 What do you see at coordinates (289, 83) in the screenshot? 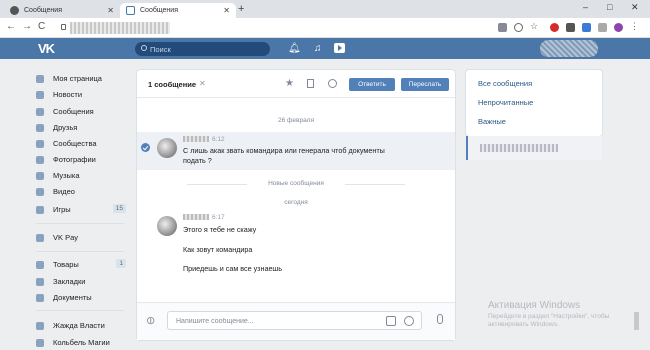
I see `star-icon: ★` at bounding box center [289, 83].